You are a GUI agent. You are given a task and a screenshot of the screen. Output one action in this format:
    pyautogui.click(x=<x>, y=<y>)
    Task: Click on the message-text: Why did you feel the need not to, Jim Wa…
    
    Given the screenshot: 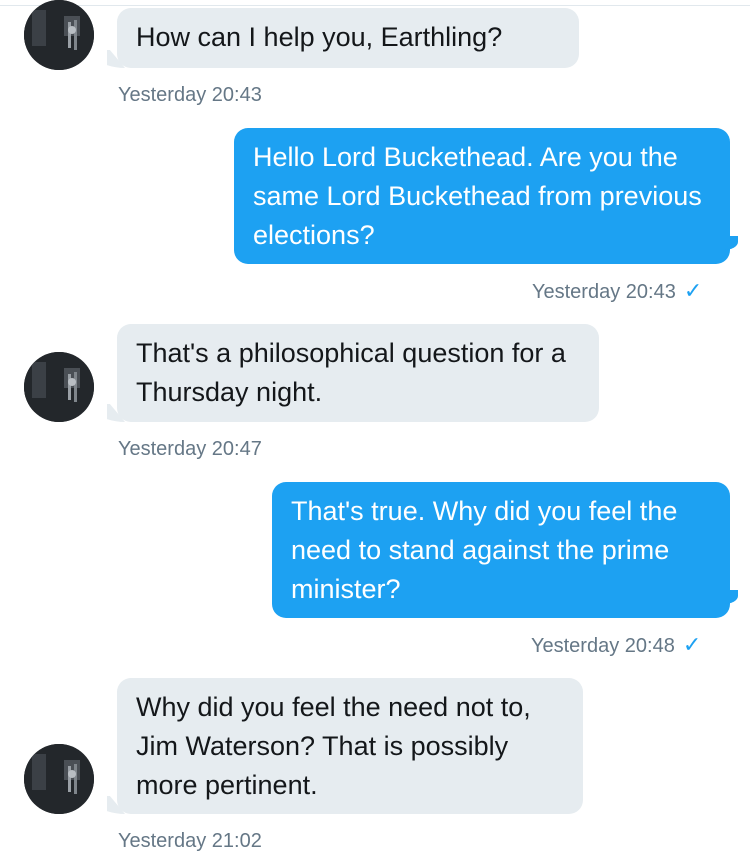 What is the action you would take?
    pyautogui.click(x=333, y=746)
    